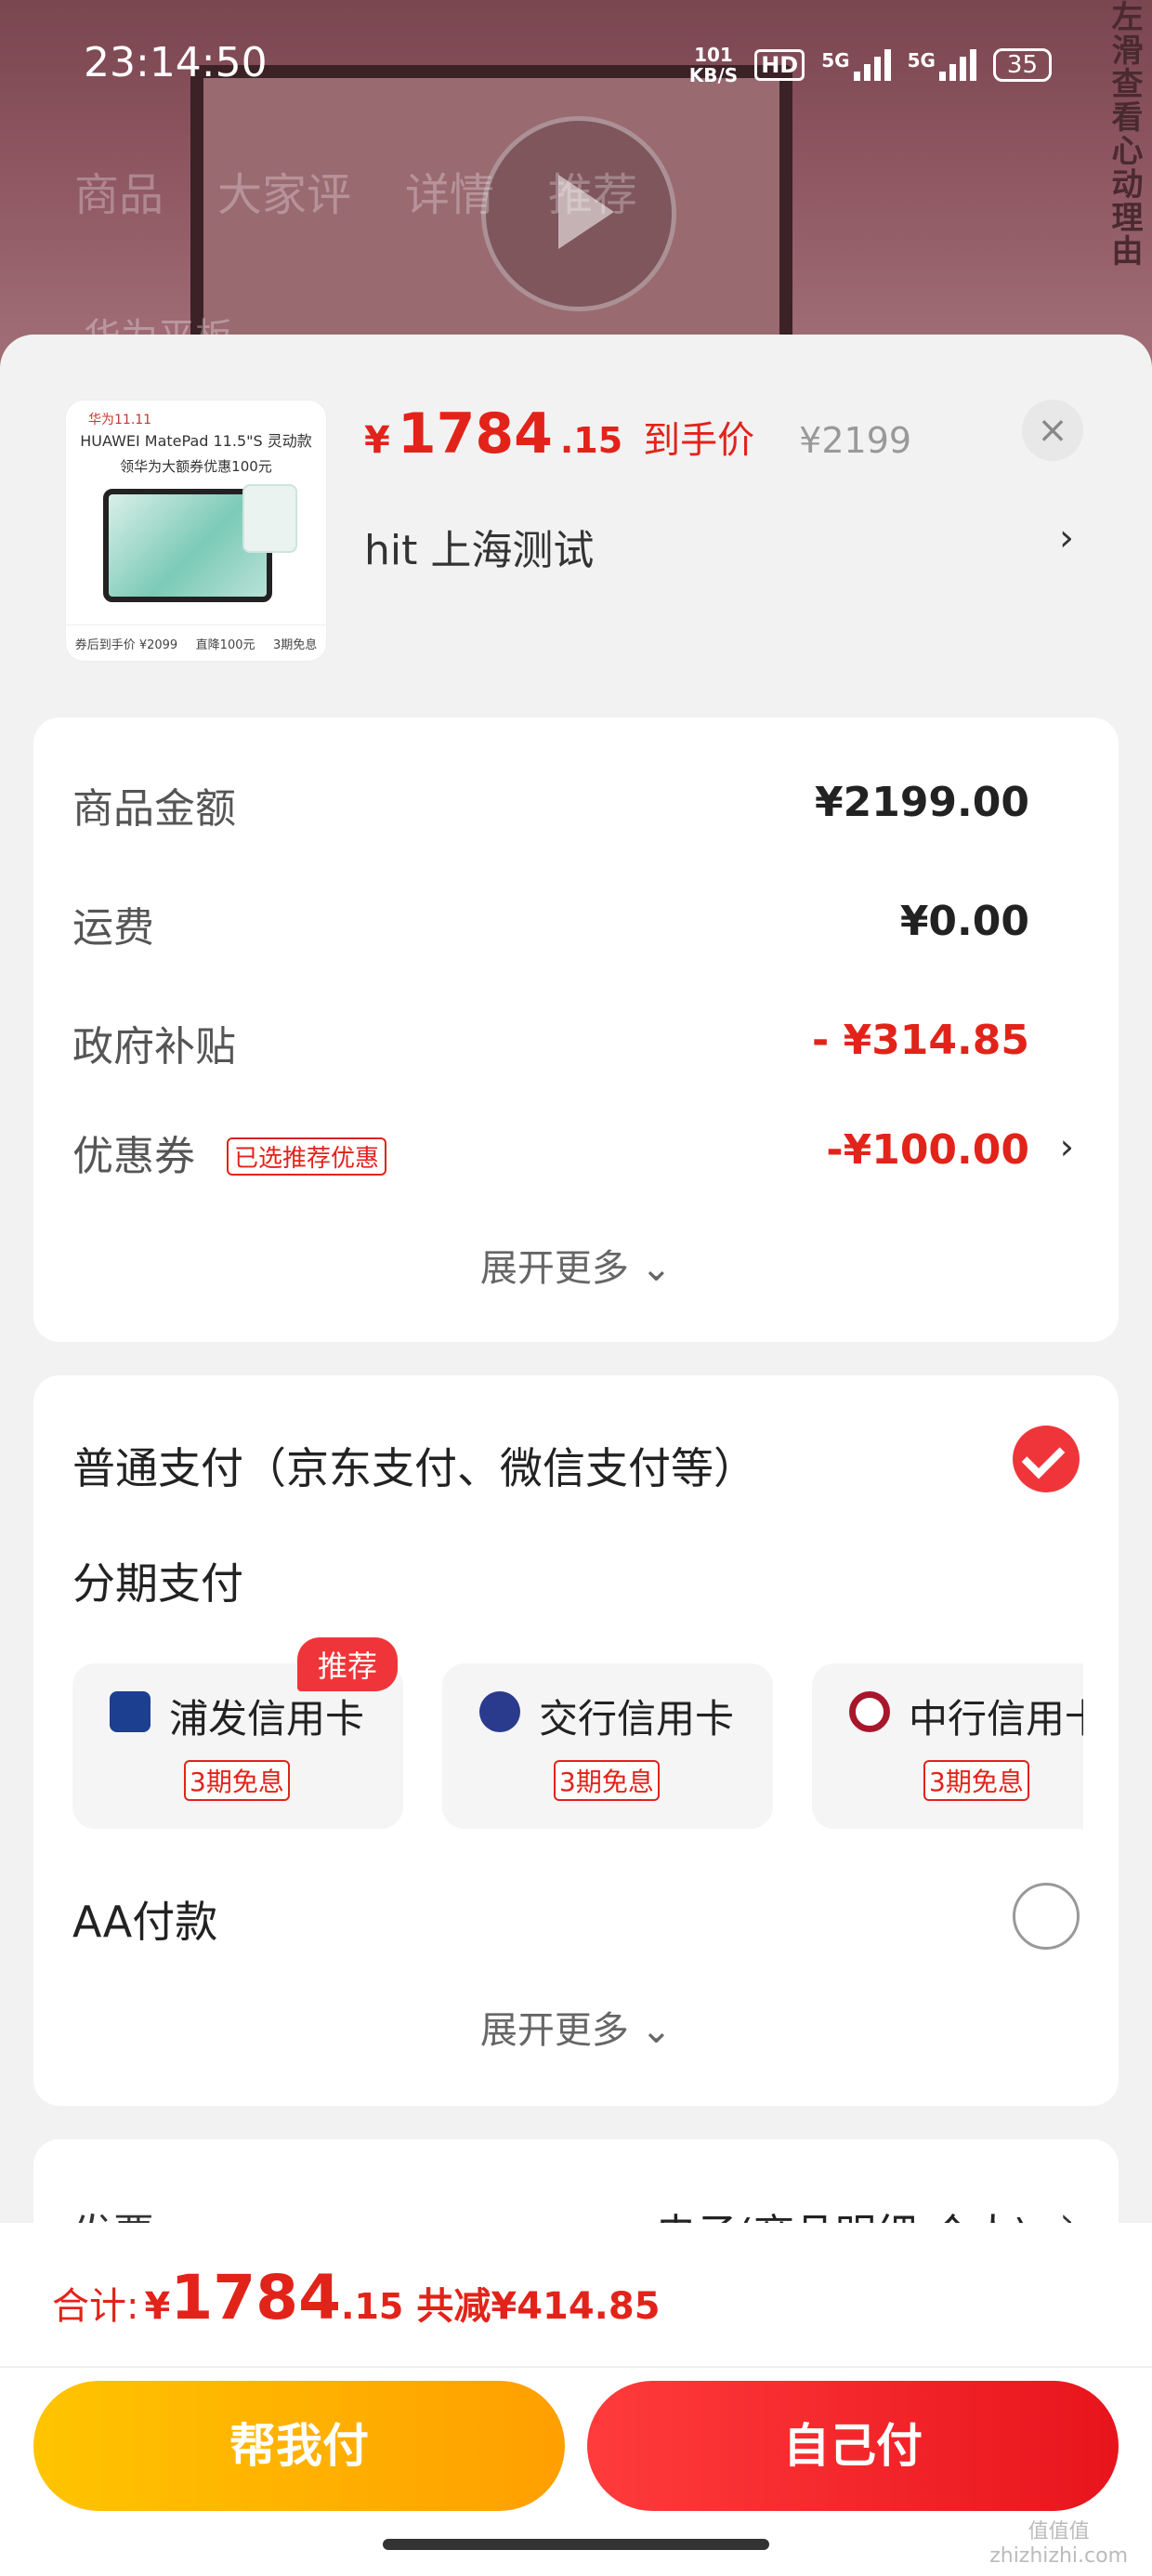 This screenshot has width=1152, height=2576. I want to click on background-nav-tabs: 商品 大家评 详情 推荐, so click(355, 190).